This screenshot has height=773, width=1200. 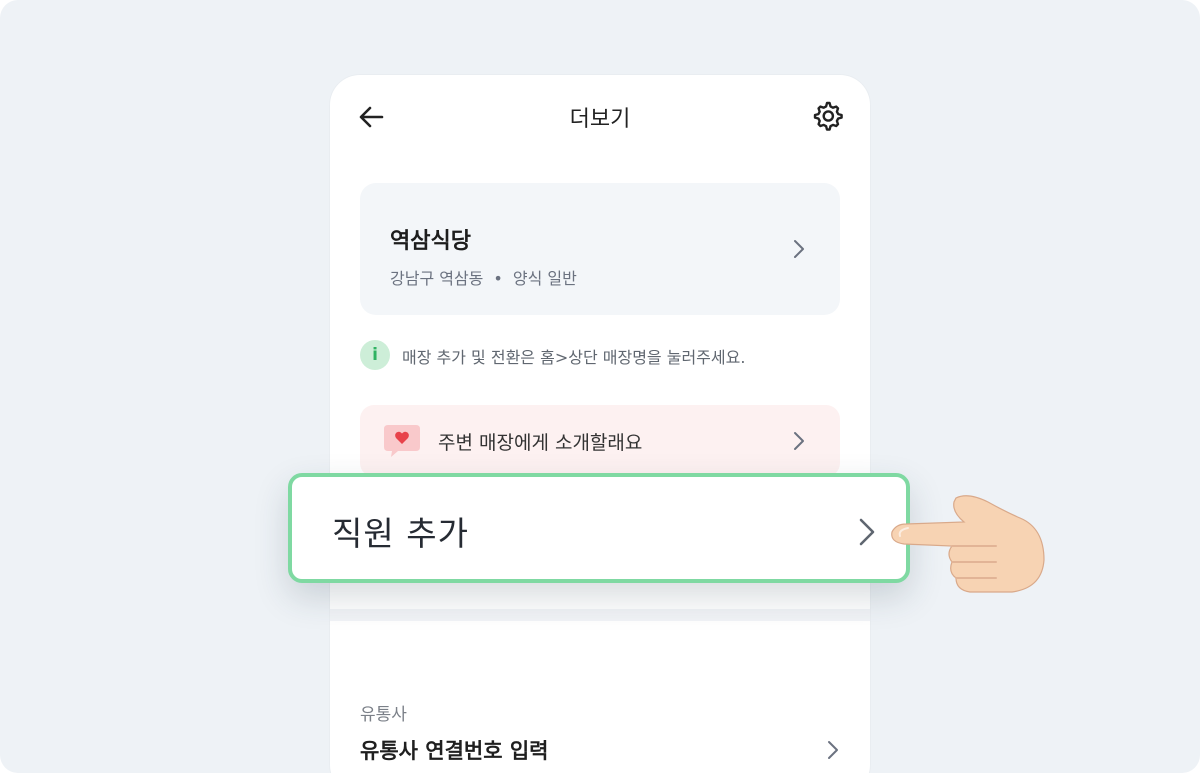 I want to click on section-divider, so click(x=600, y=615).